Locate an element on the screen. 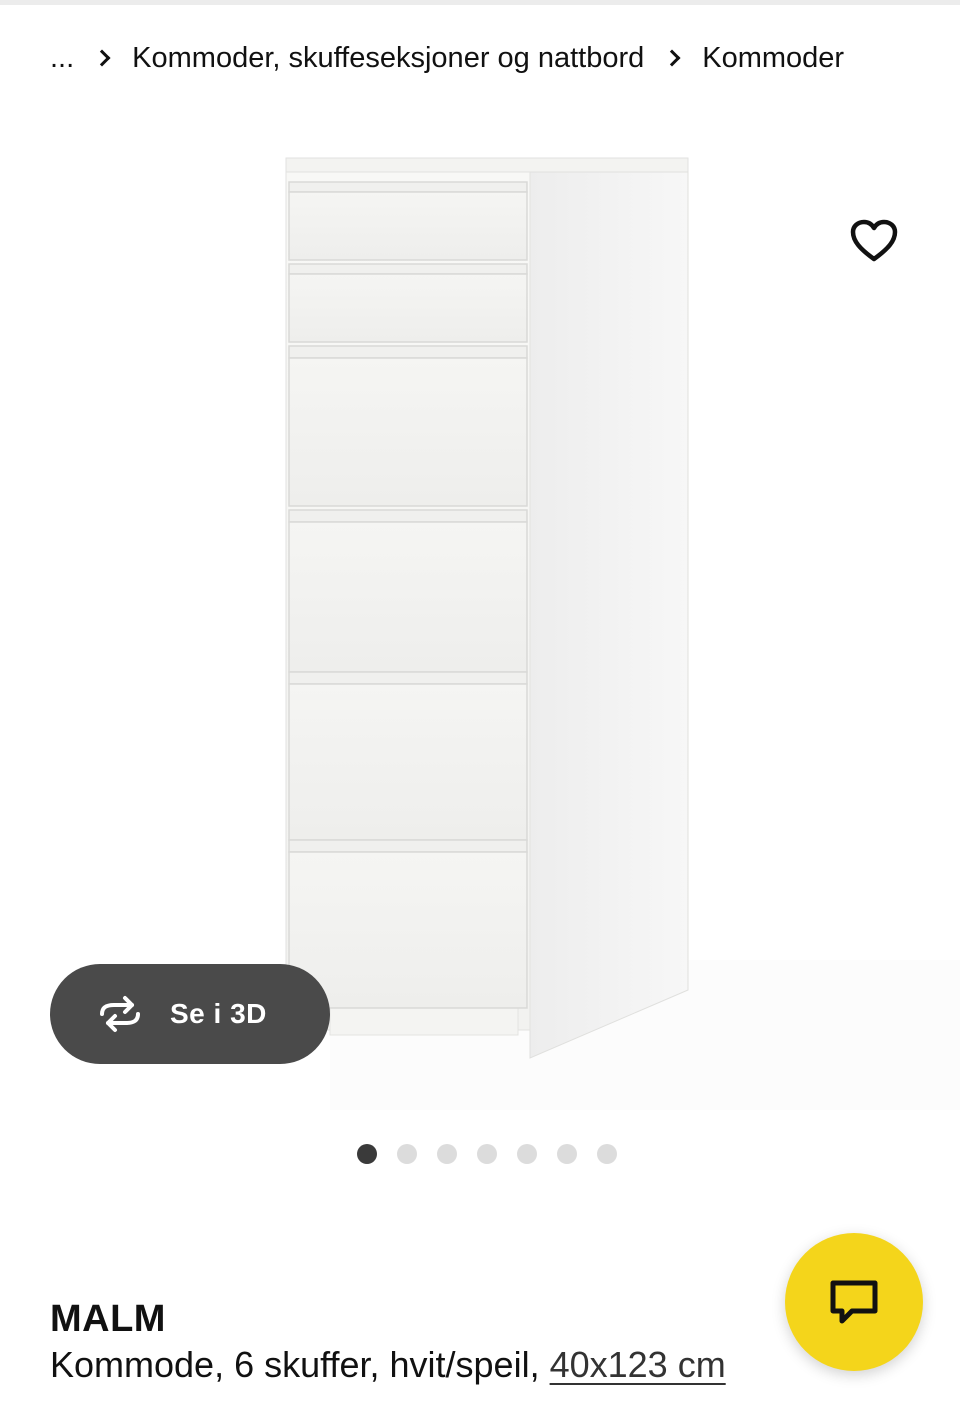 Image resolution: width=960 pixels, height=1421 pixels. product-size-link: 40x123 cm is located at coordinates (638, 1364).